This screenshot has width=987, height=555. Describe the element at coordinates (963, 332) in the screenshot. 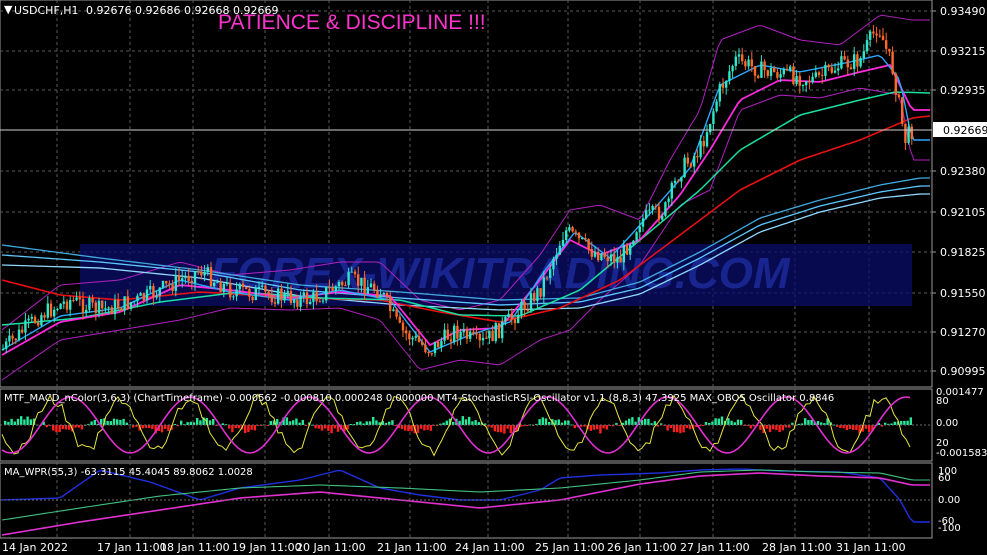

I see `price-label: 0.91270` at that location.